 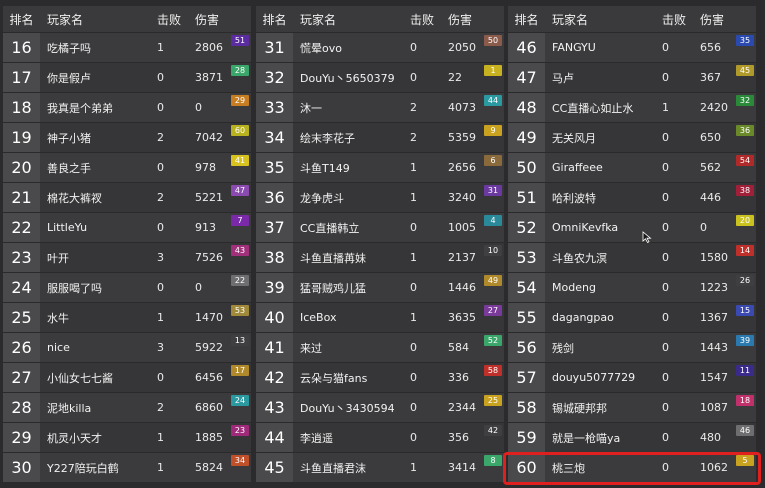 I want to click on player-row: 51 哈利波特 0 446 38, so click(x=632, y=197).